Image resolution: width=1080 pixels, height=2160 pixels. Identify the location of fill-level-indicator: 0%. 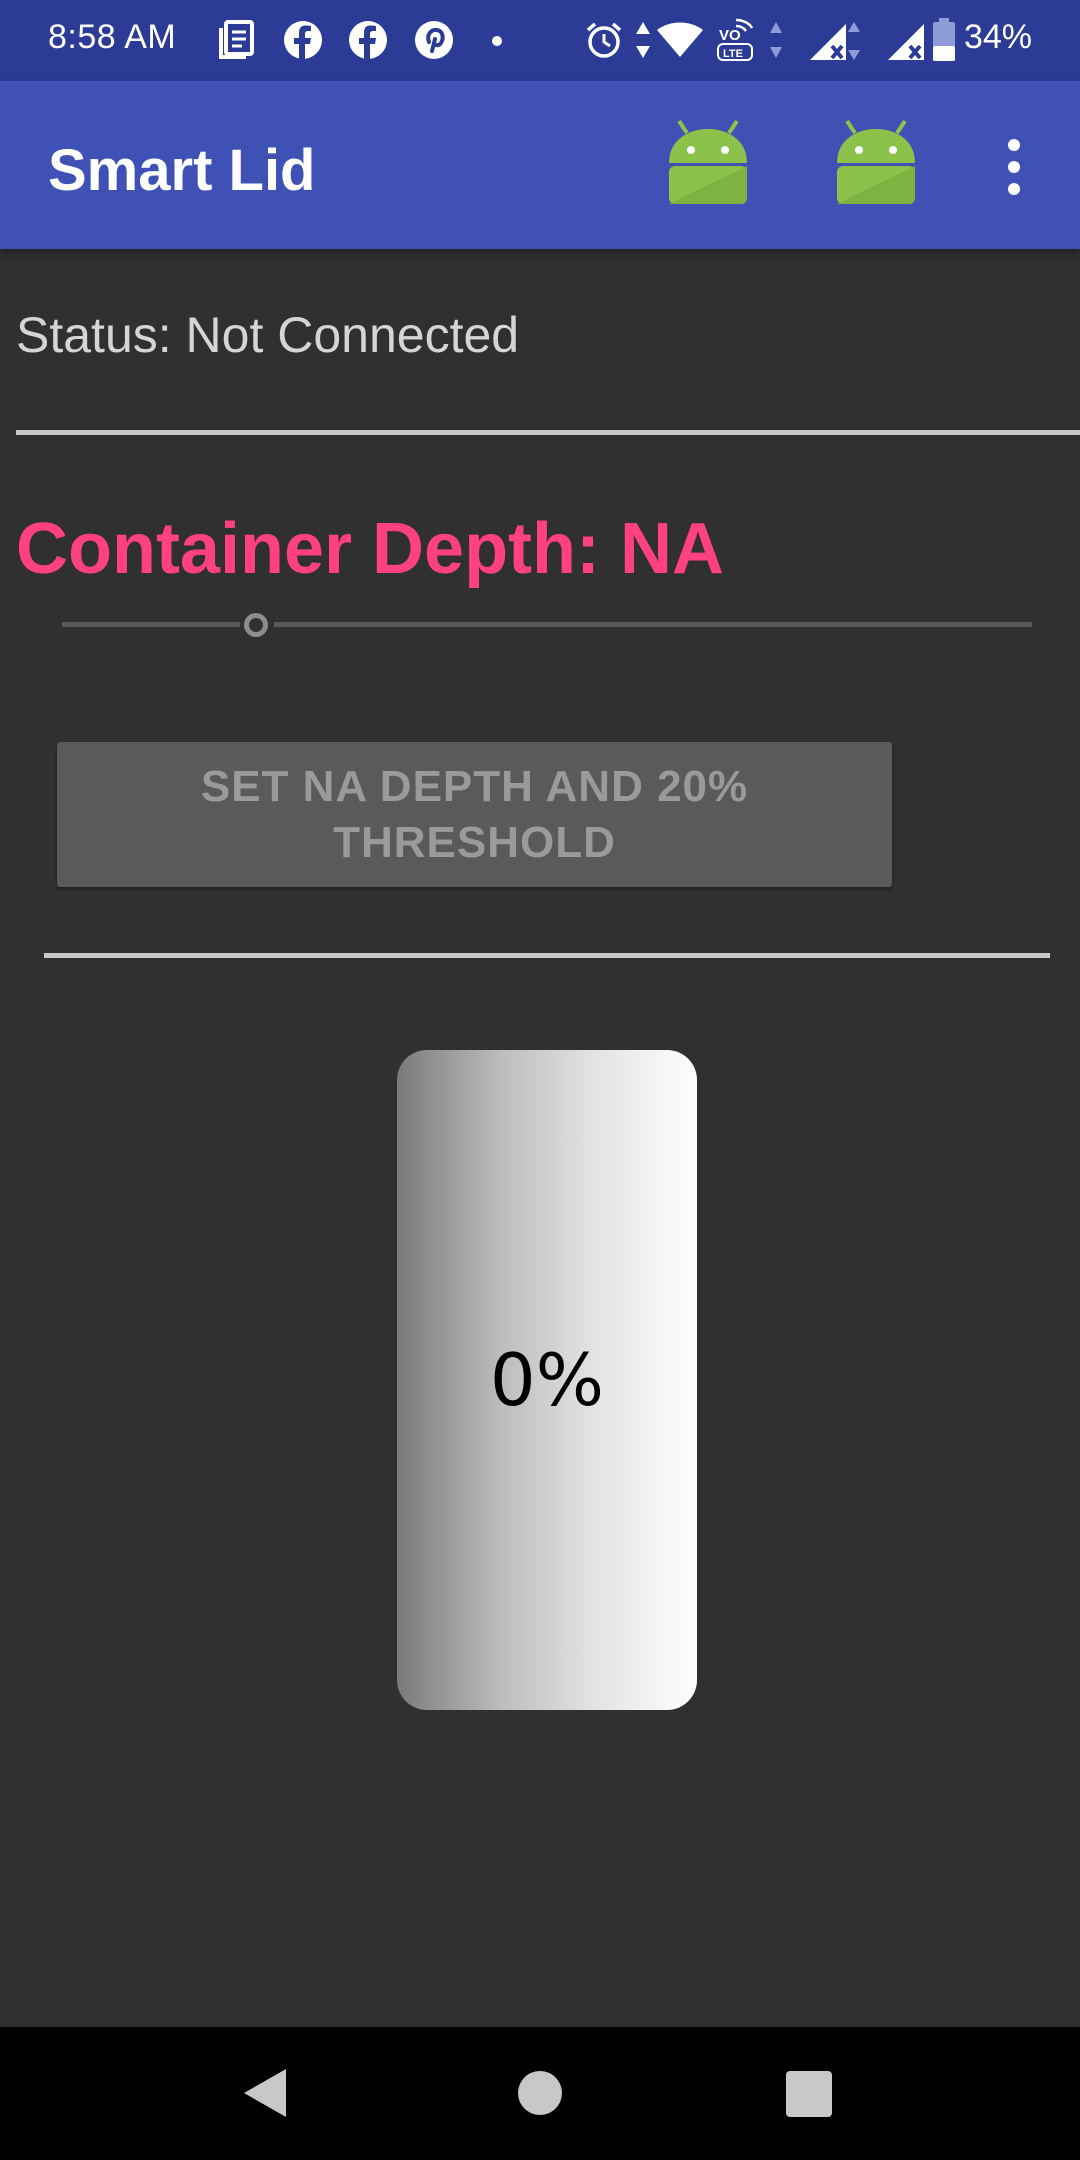
(547, 1380).